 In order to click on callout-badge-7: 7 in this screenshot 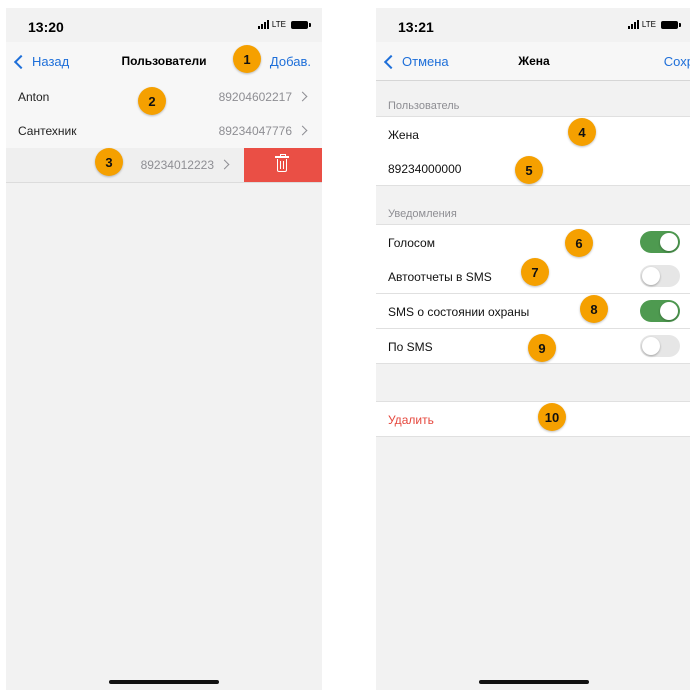, I will do `click(535, 272)`.